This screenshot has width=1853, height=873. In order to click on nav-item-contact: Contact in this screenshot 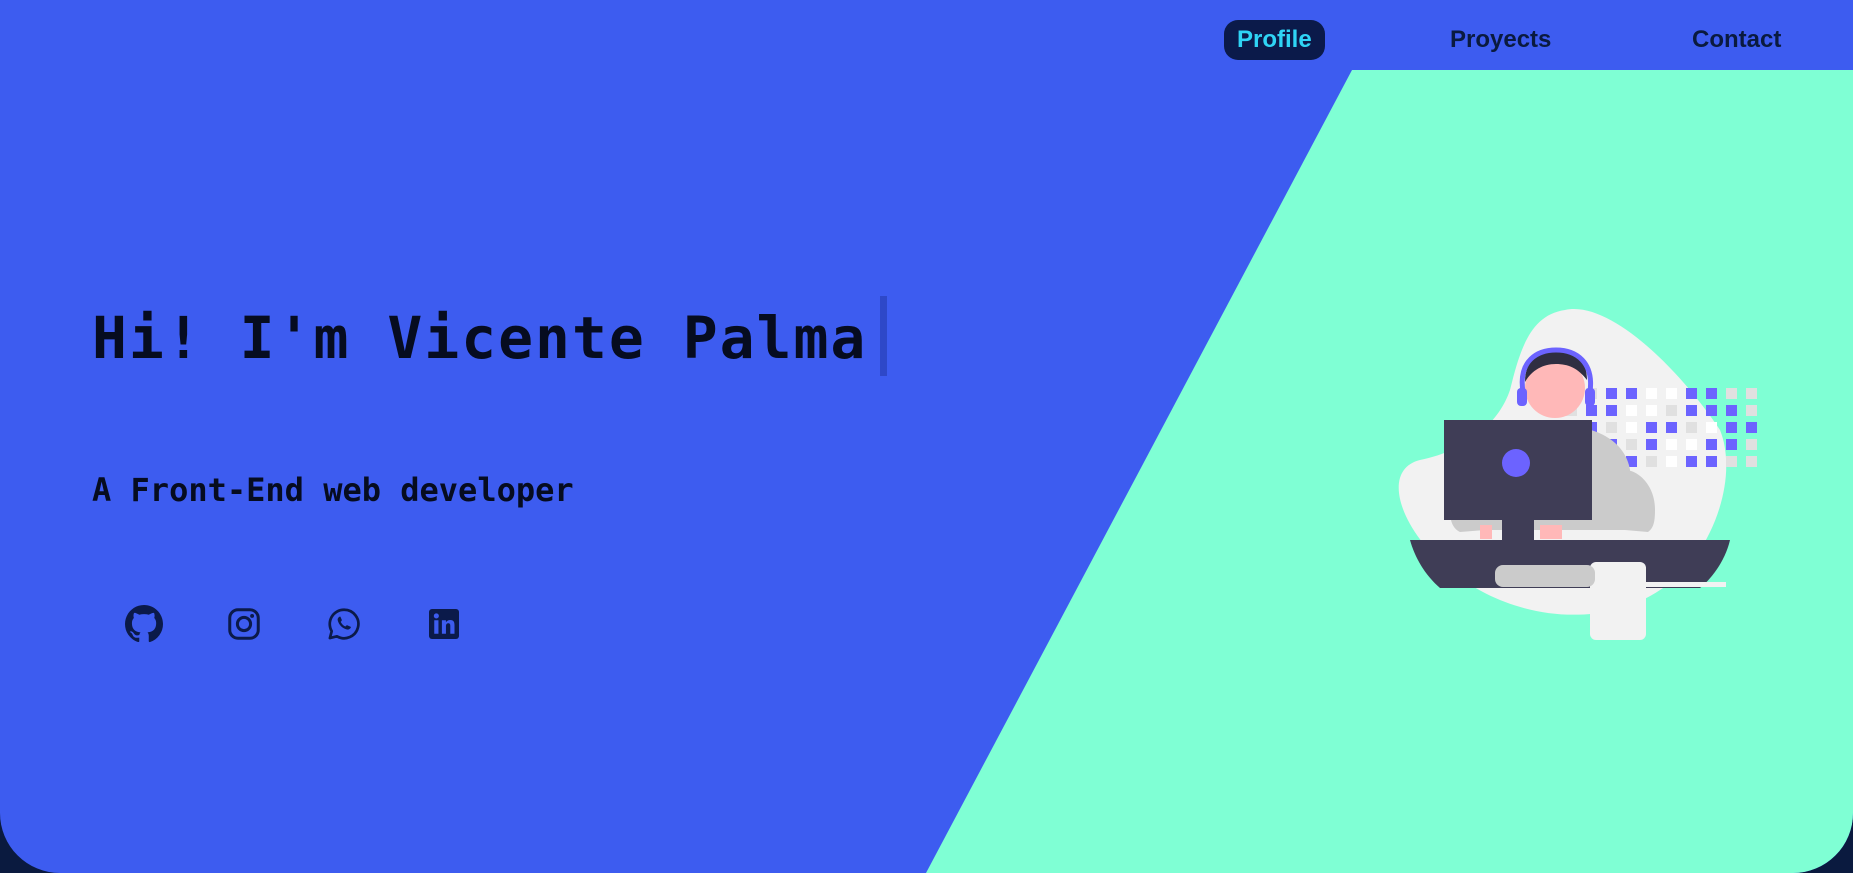, I will do `click(1736, 40)`.